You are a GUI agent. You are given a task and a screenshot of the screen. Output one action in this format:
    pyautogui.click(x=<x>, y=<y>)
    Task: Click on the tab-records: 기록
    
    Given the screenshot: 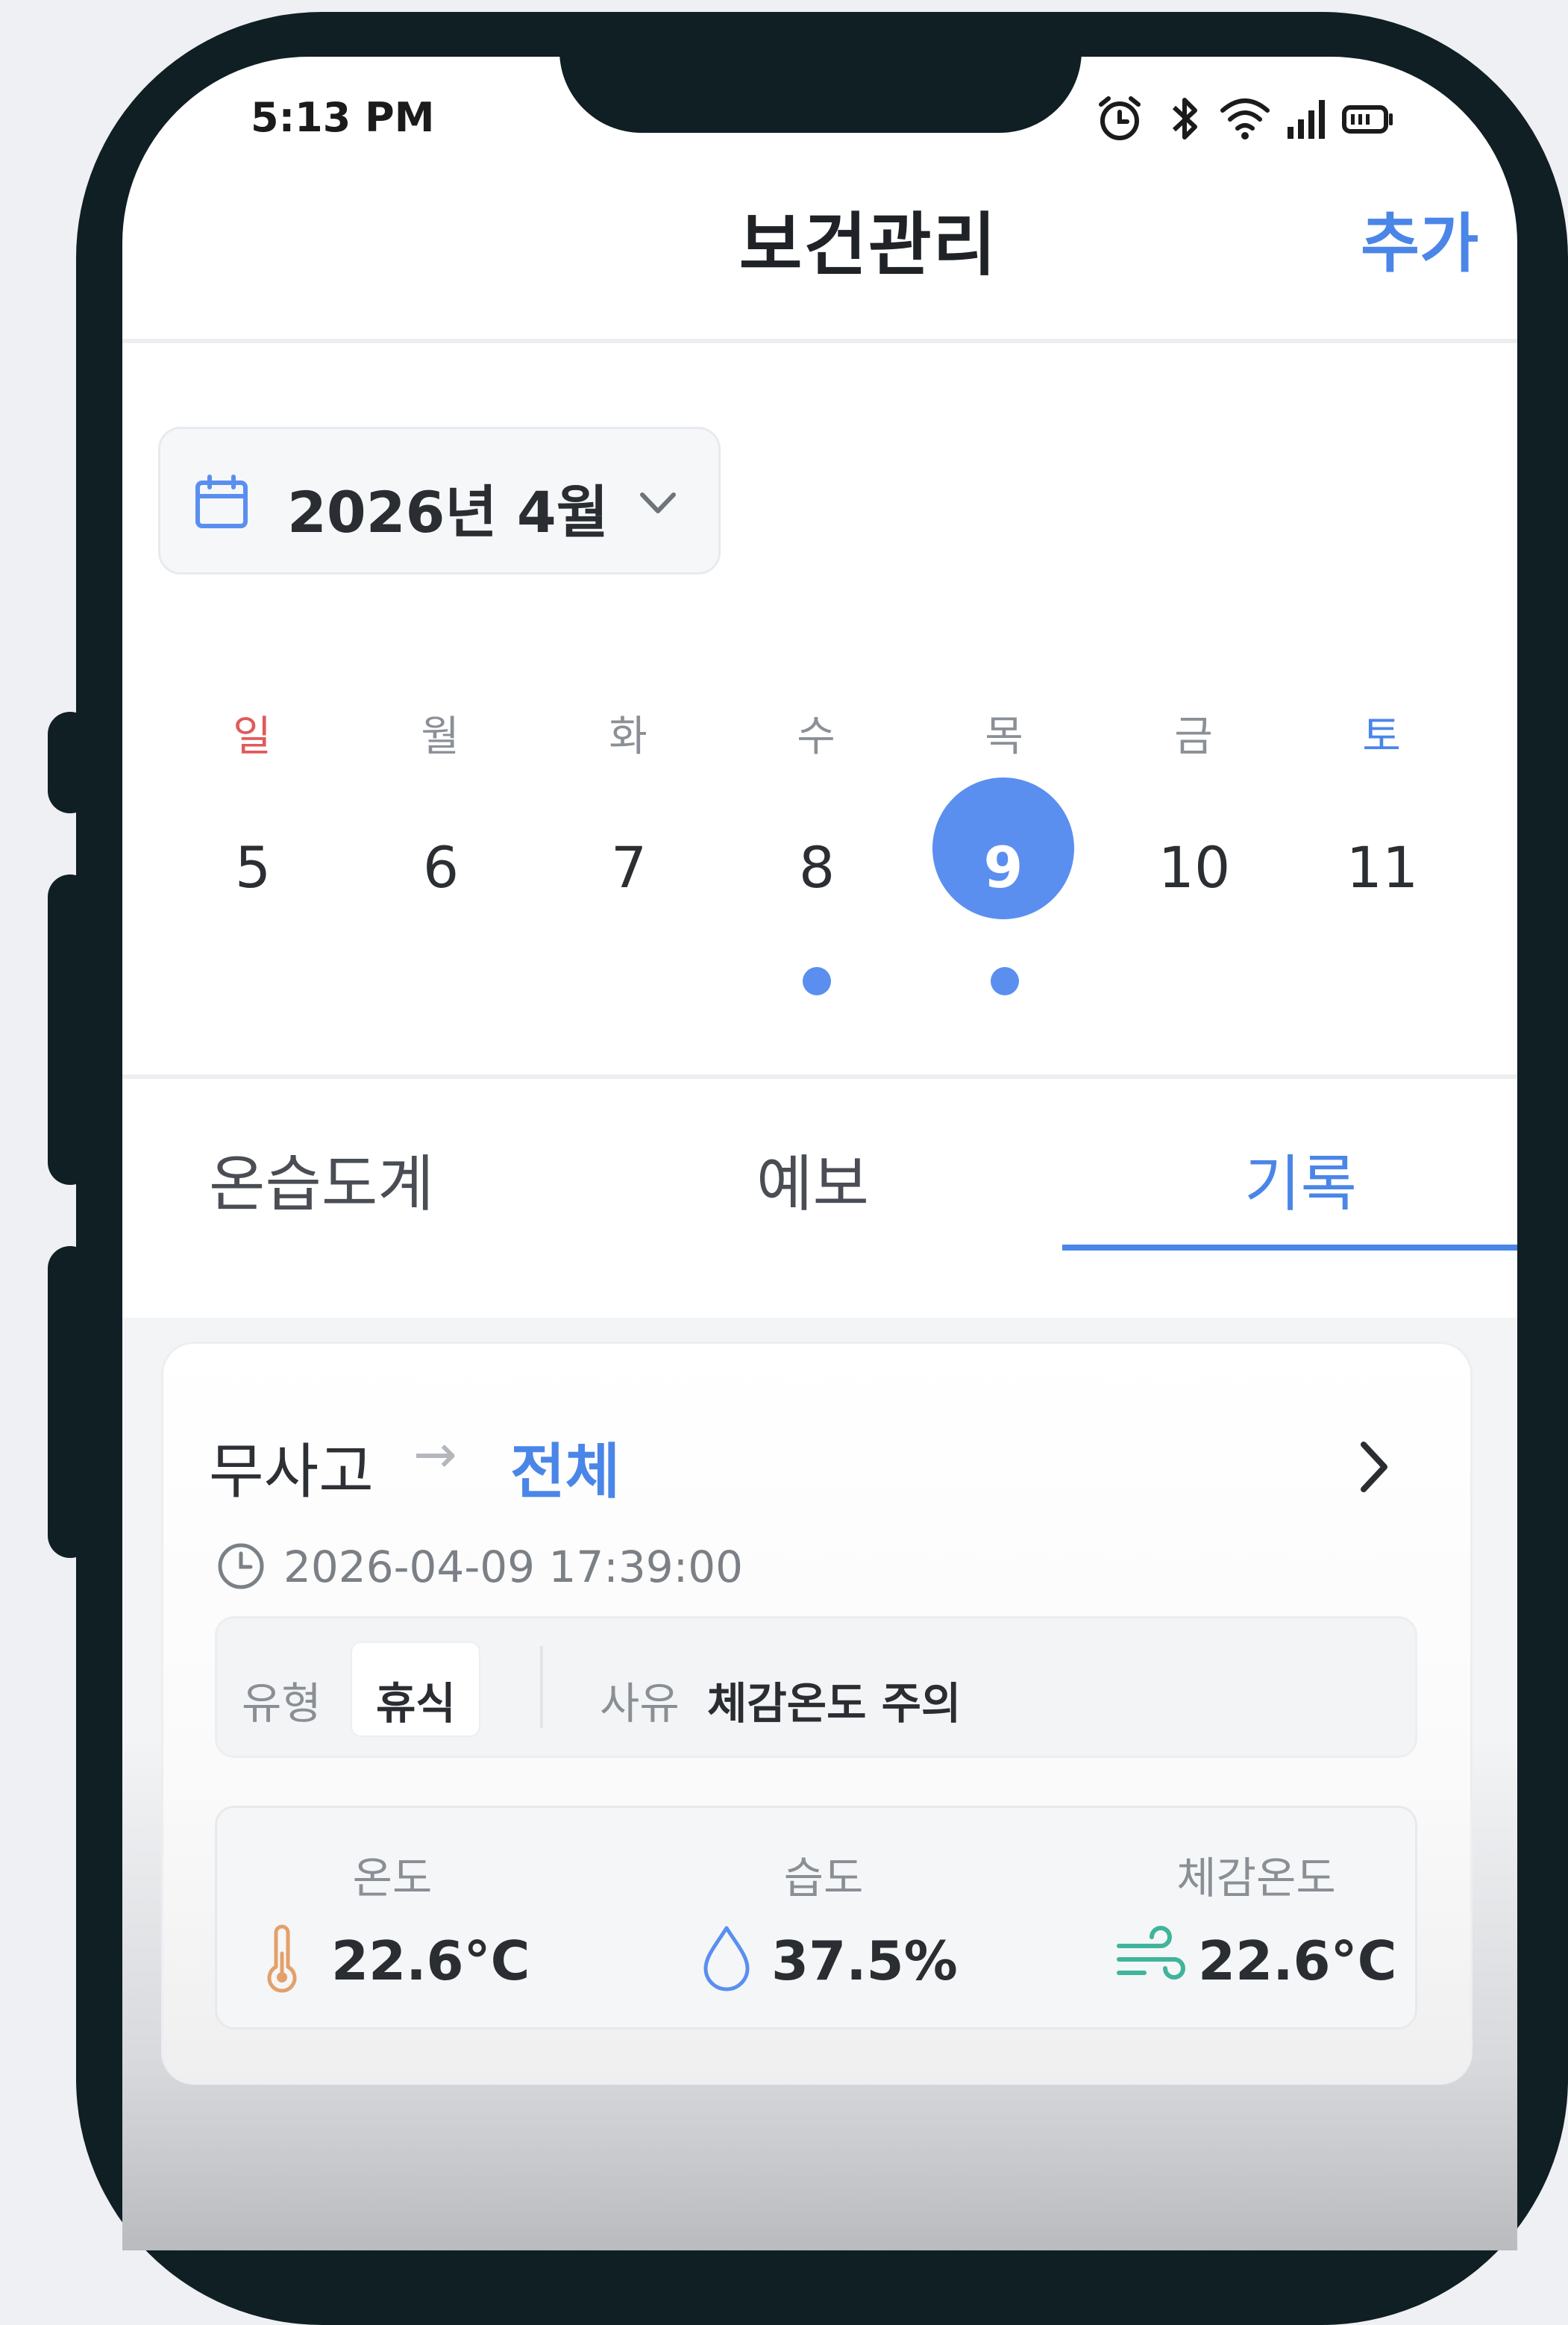 What is the action you would take?
    pyautogui.click(x=1300, y=1178)
    